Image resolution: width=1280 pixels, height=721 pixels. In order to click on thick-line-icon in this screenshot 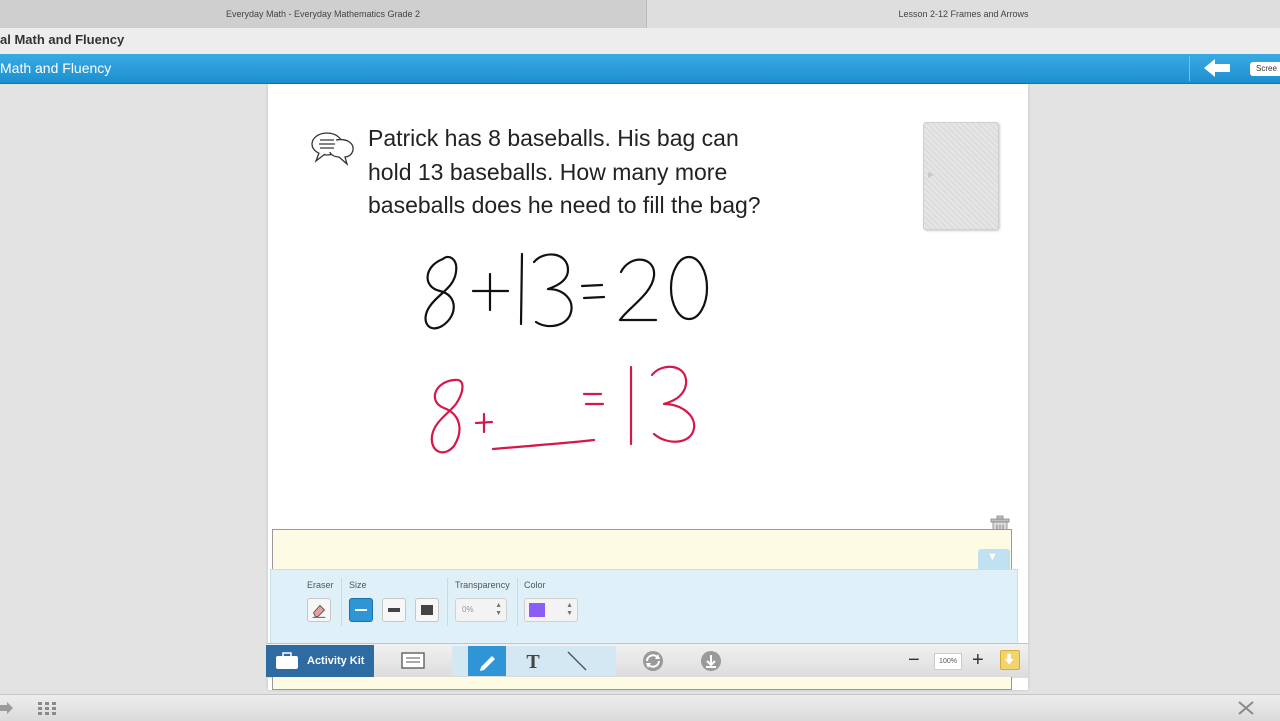, I will do `click(427, 610)`.